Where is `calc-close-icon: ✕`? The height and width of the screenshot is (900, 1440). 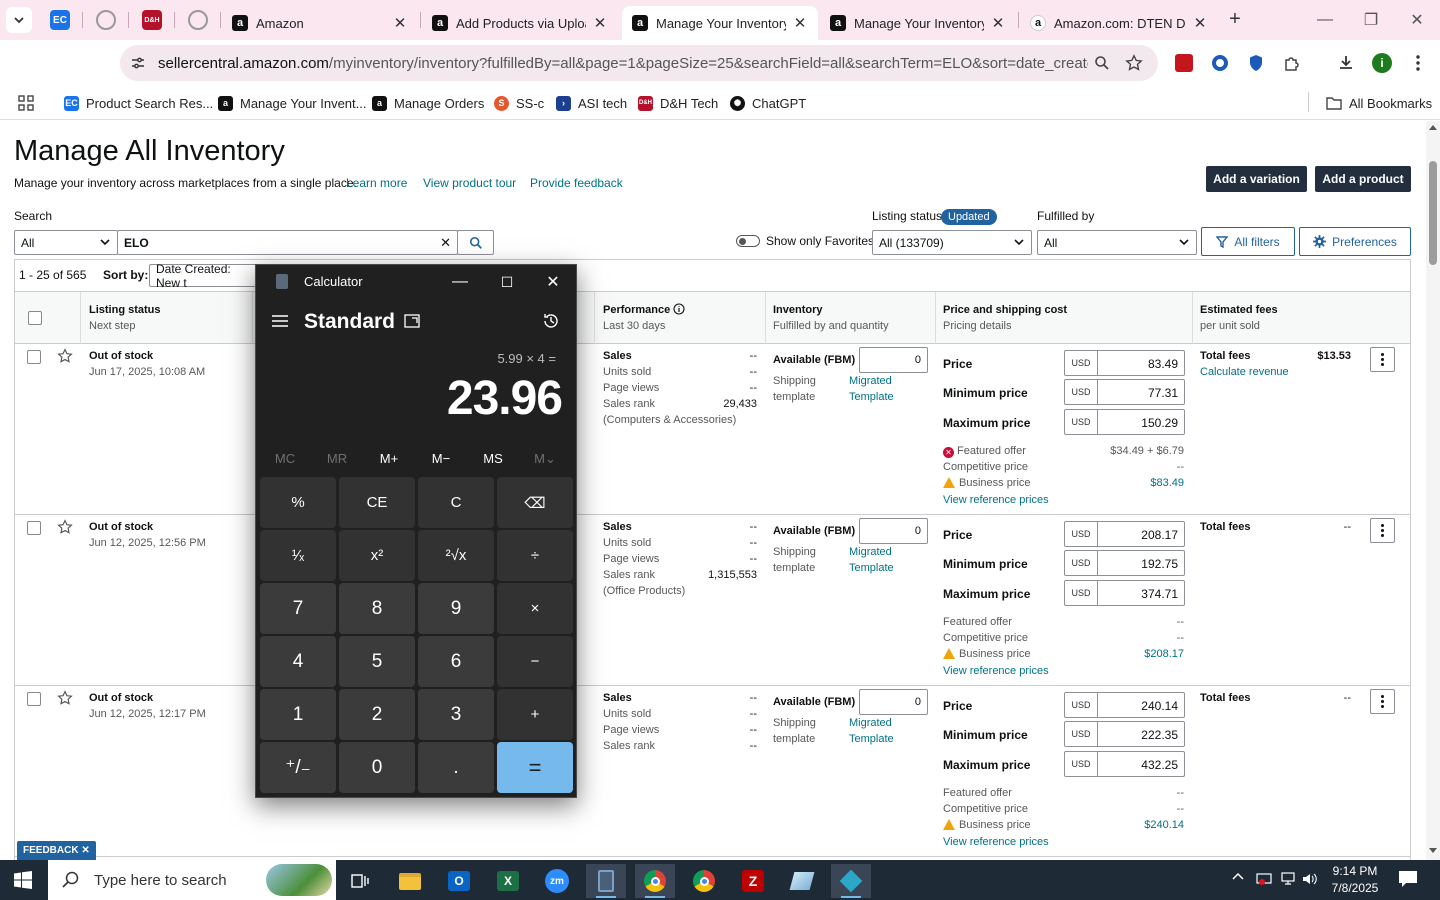 calc-close-icon: ✕ is located at coordinates (553, 282).